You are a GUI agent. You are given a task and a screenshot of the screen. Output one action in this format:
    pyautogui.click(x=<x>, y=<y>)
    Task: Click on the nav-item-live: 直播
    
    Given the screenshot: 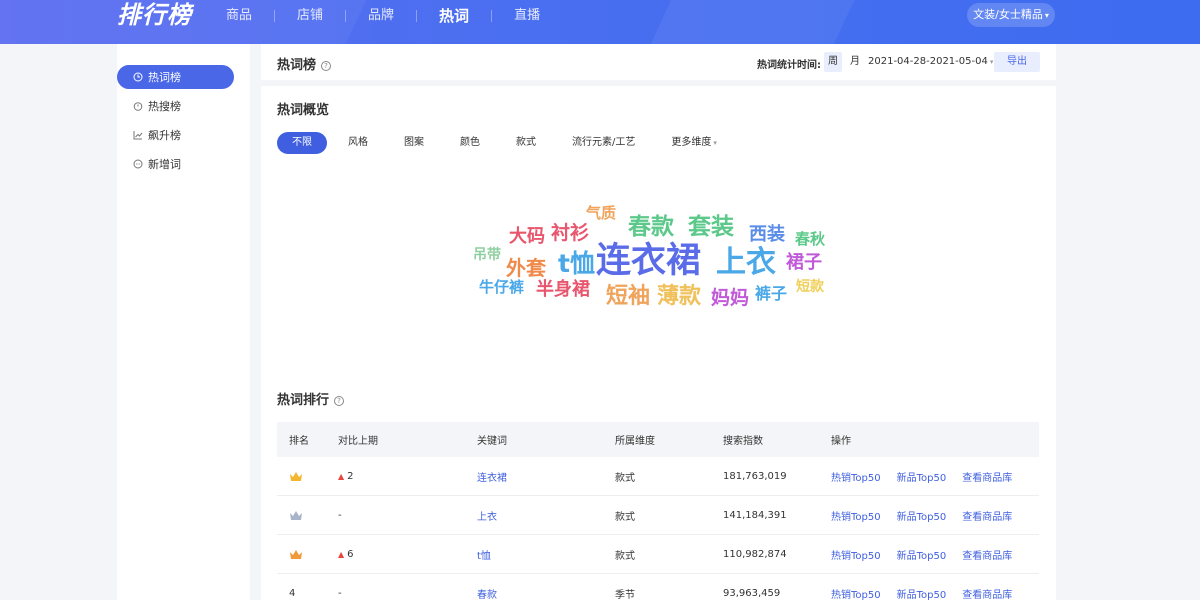 What is the action you would take?
    pyautogui.click(x=527, y=16)
    